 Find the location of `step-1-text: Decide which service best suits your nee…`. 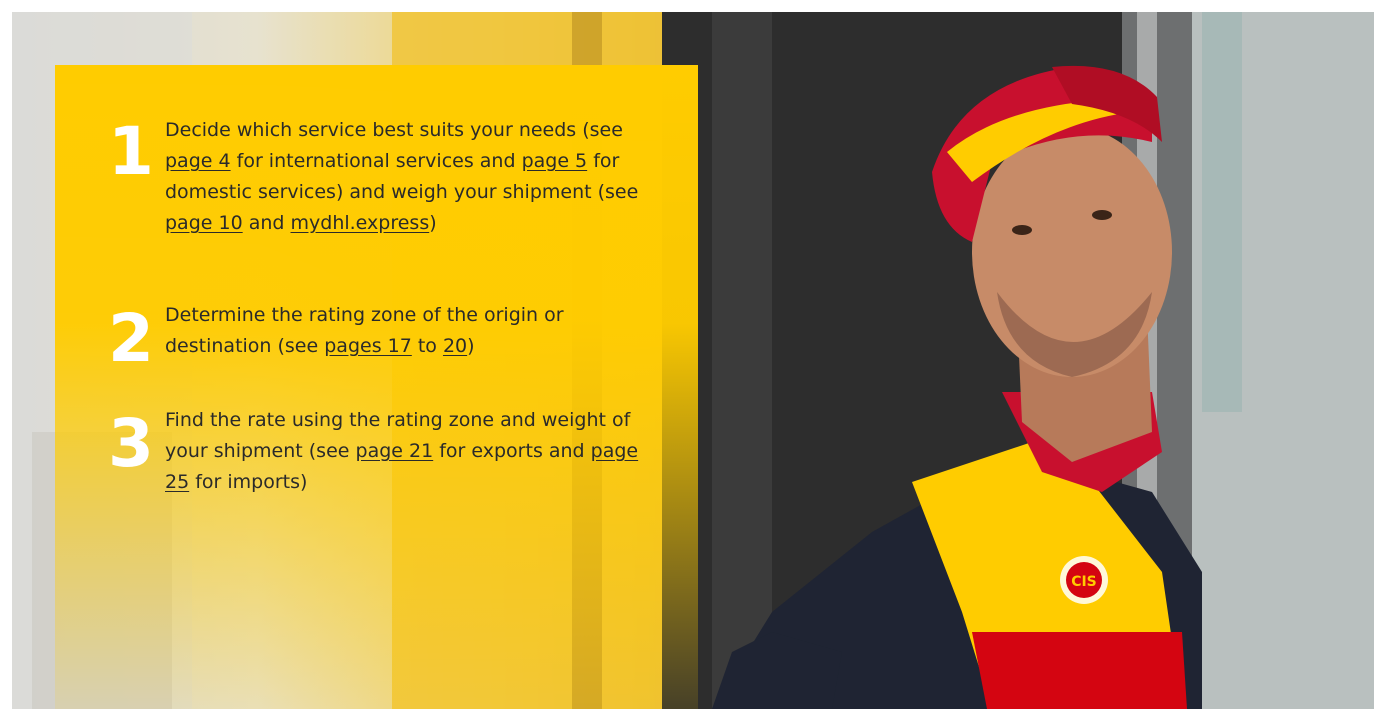

step-1-text: Decide which service best suits your nee… is located at coordinates (415, 177).